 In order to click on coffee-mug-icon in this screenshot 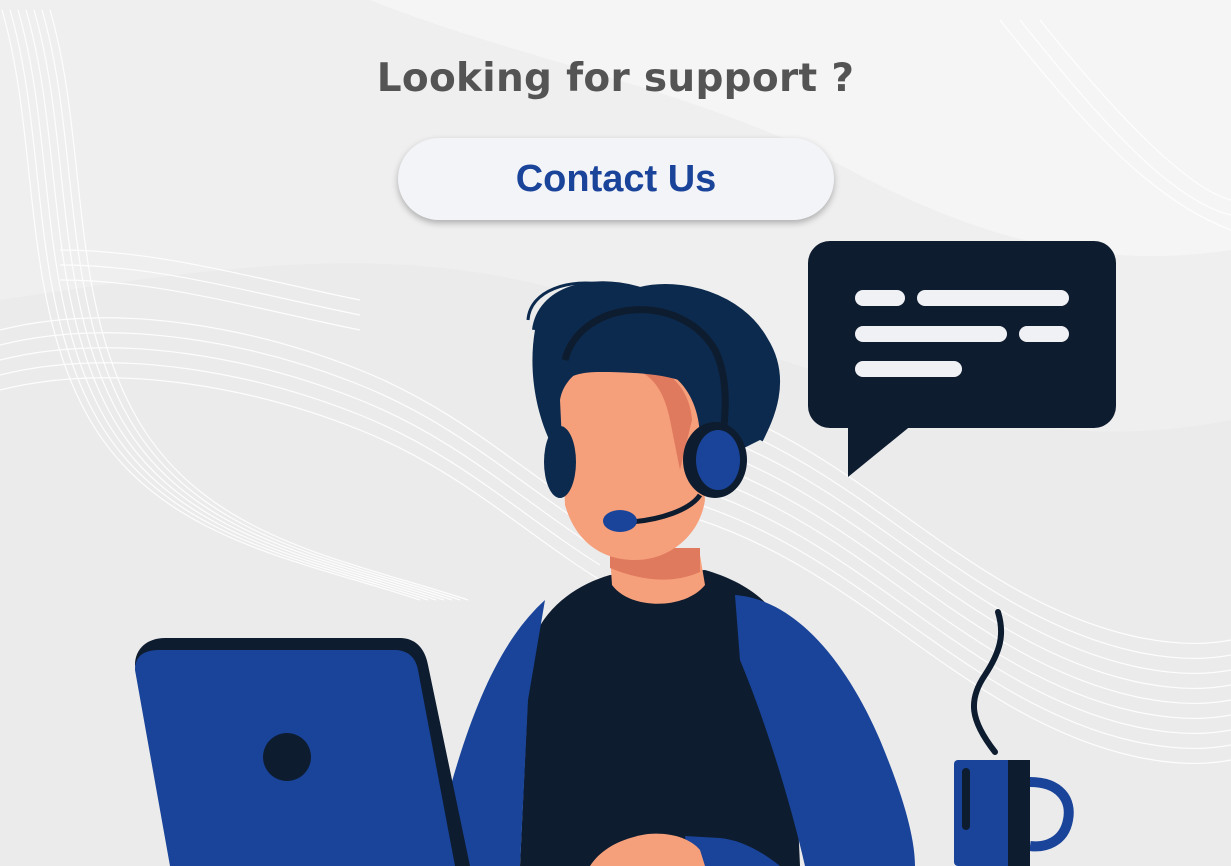, I will do `click(1014, 813)`.